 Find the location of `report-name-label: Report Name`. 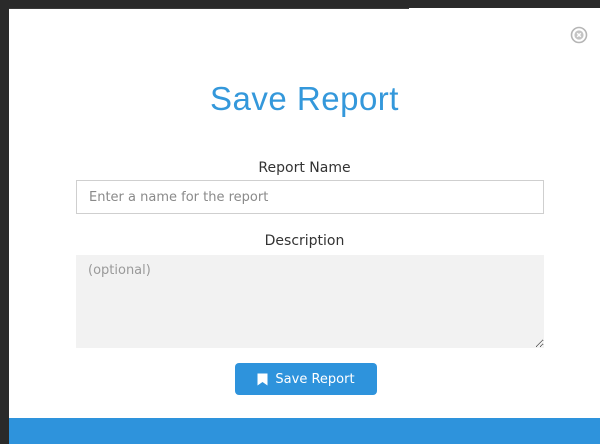

report-name-label: Report Name is located at coordinates (304, 168).